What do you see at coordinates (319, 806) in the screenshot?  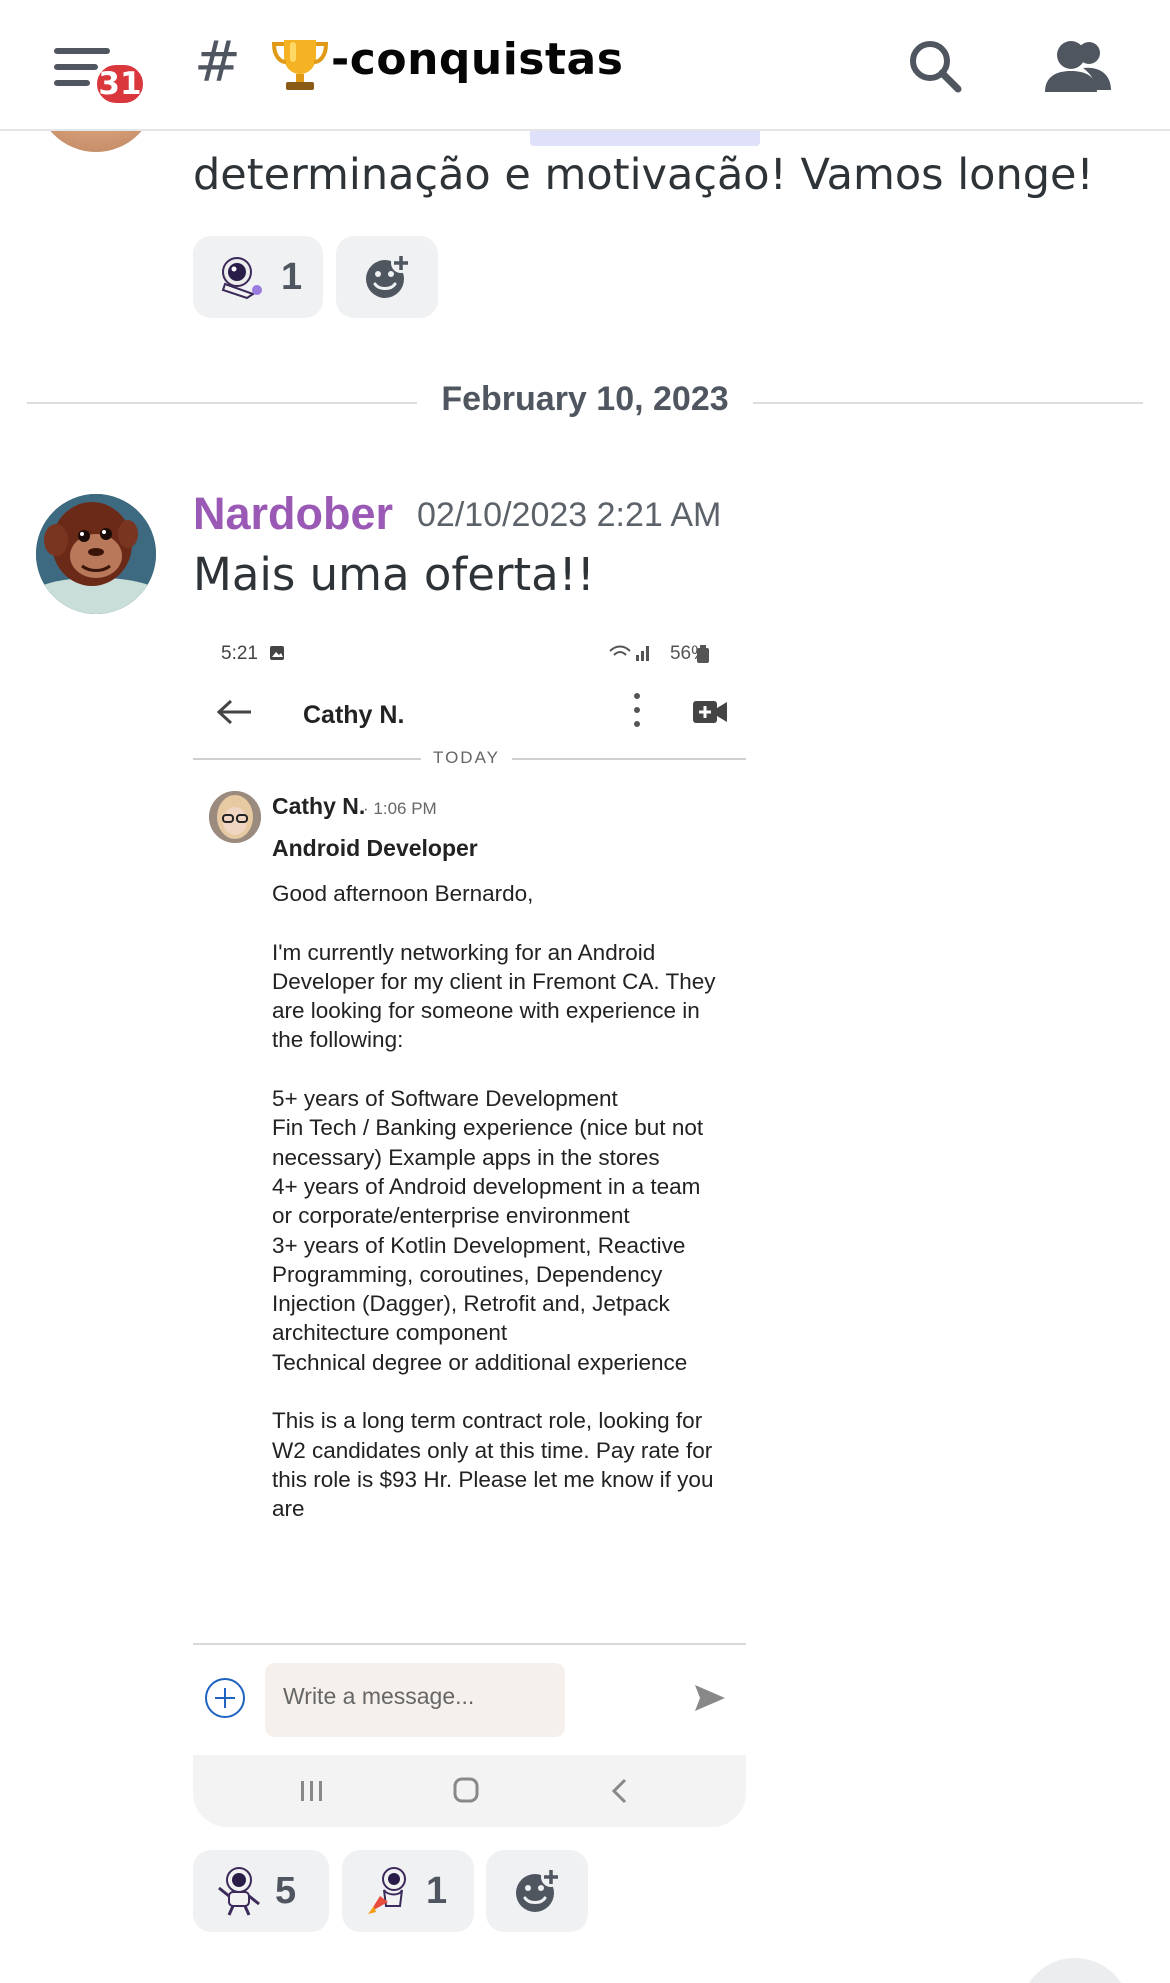 I see `sender-name: Cathy N.` at bounding box center [319, 806].